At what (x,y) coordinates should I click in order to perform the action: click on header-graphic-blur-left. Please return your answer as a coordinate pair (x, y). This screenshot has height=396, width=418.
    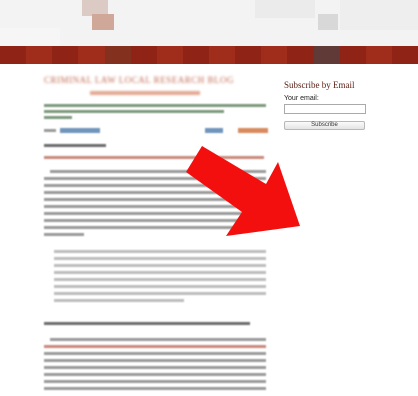
    Looking at the image, I should click on (30, 37).